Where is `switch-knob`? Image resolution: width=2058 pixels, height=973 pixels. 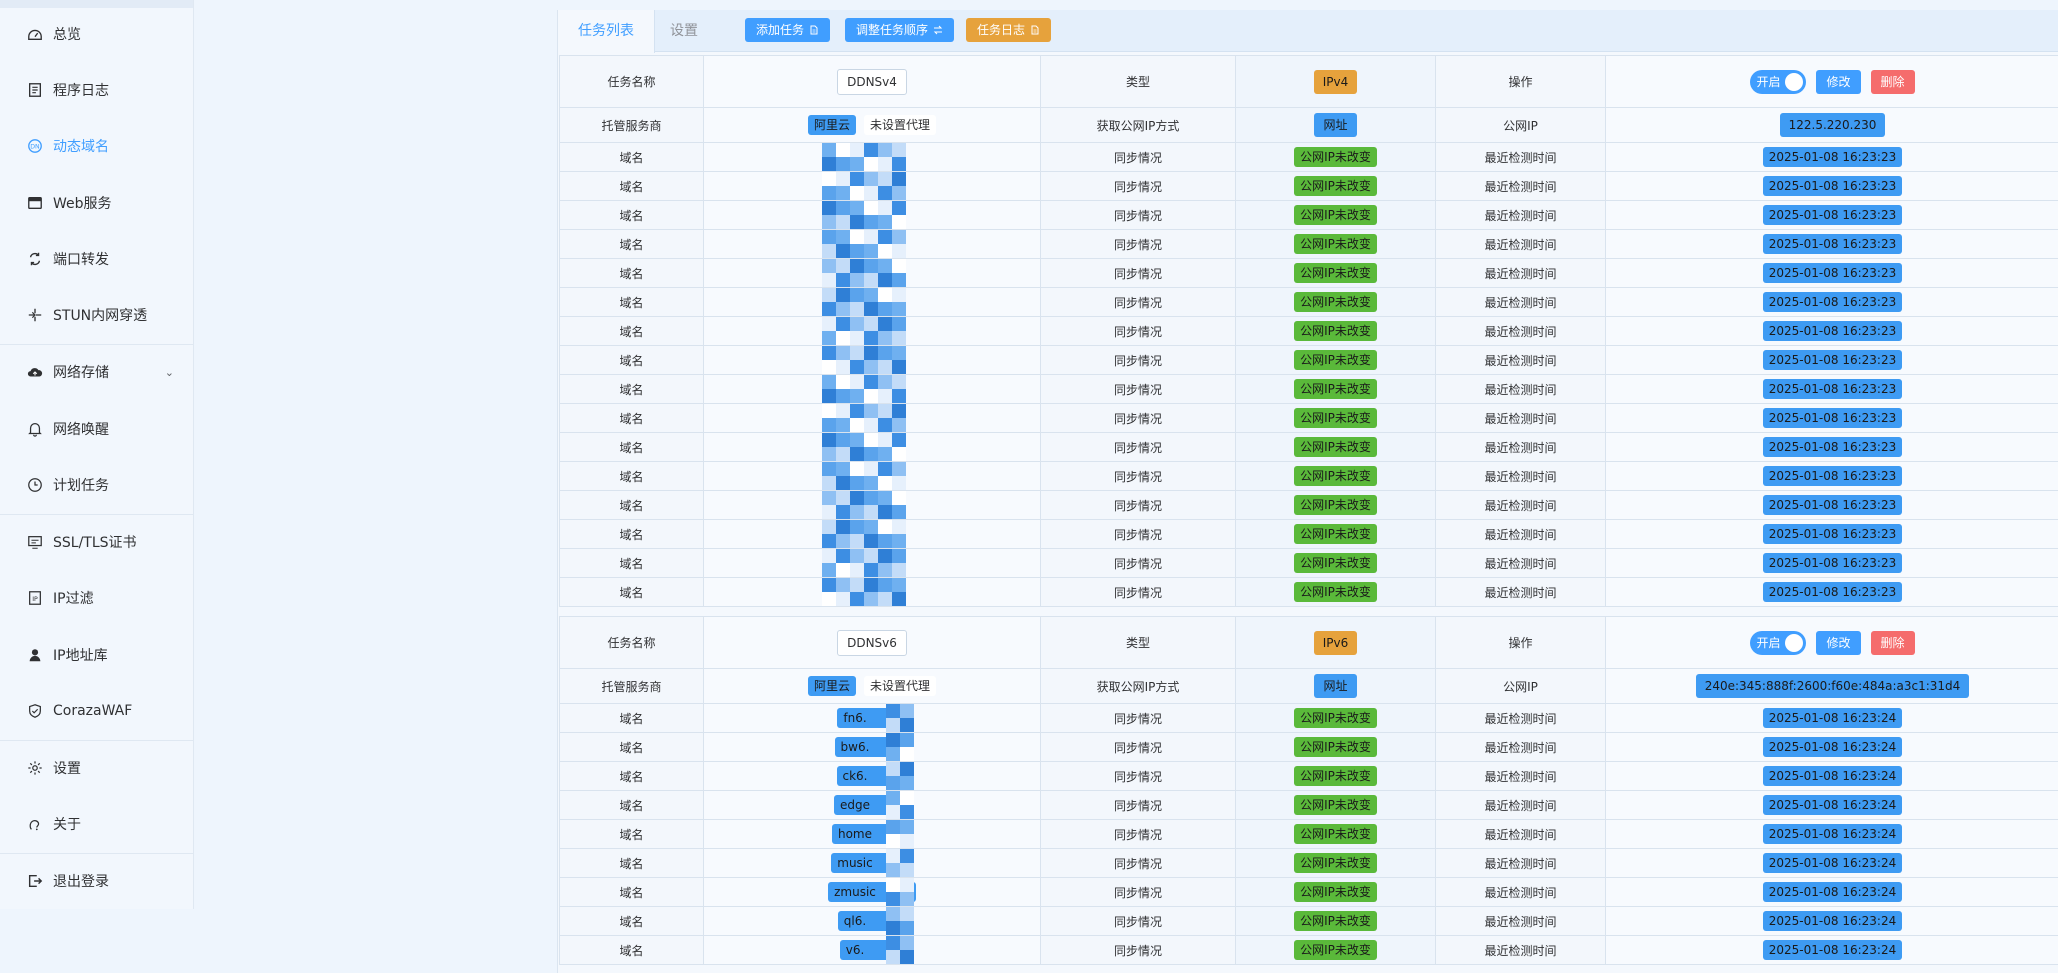 switch-knob is located at coordinates (1794, 81).